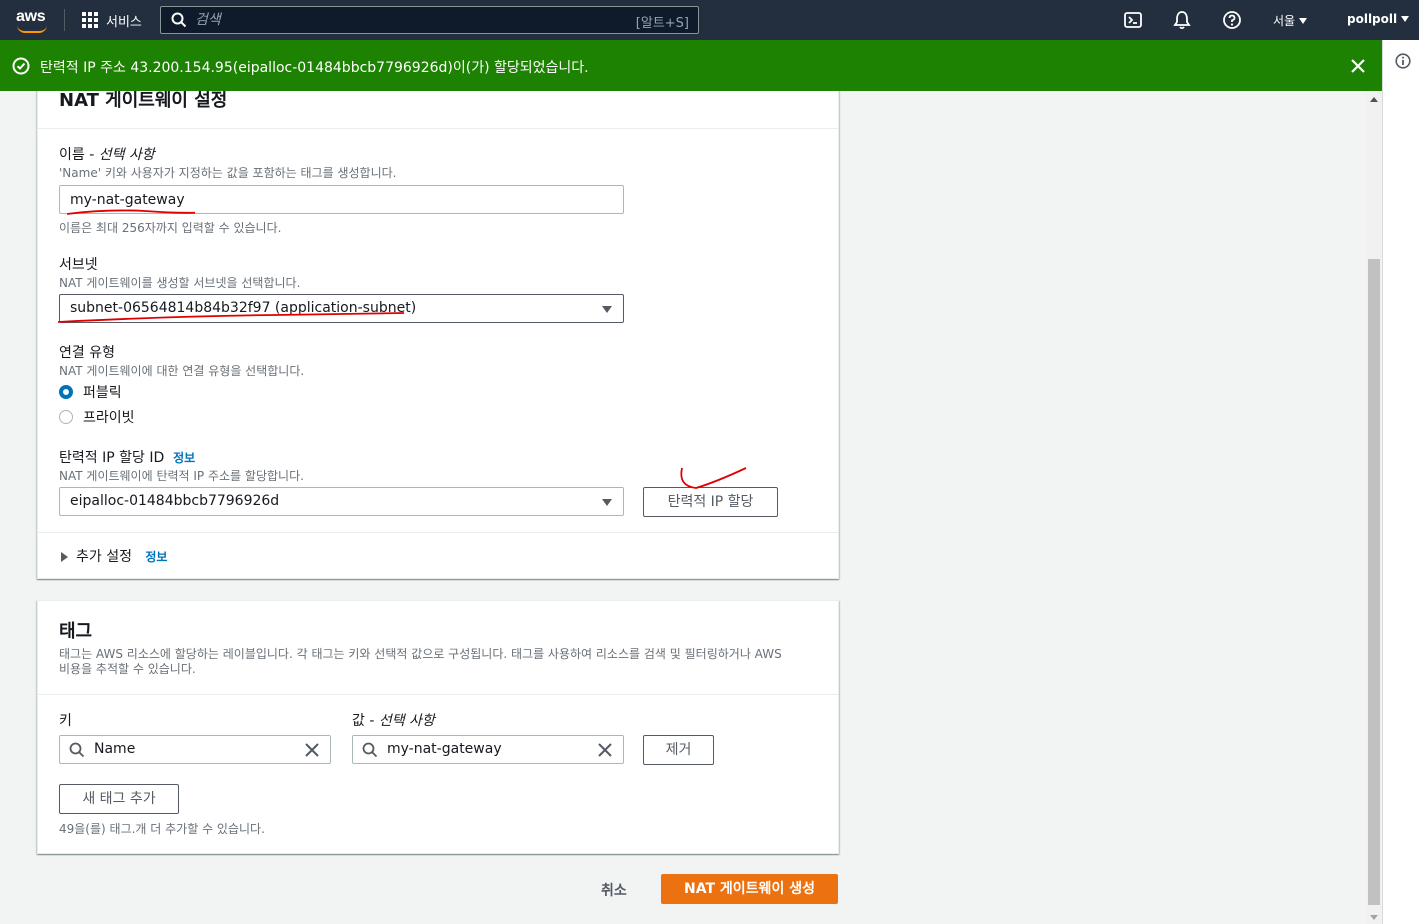  Describe the element at coordinates (1374, 917) in the screenshot. I see `scroll-down-arrow` at that location.